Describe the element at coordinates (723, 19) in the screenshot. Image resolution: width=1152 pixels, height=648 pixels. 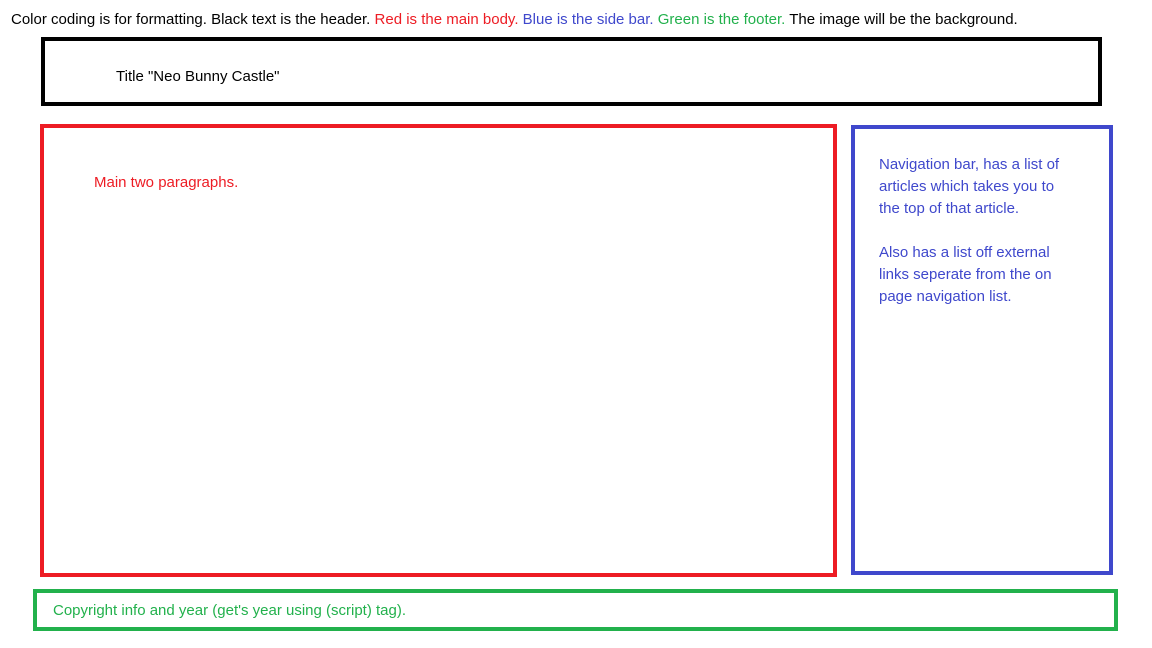
I see `legend-footer-text: Green is the footer.` at that location.